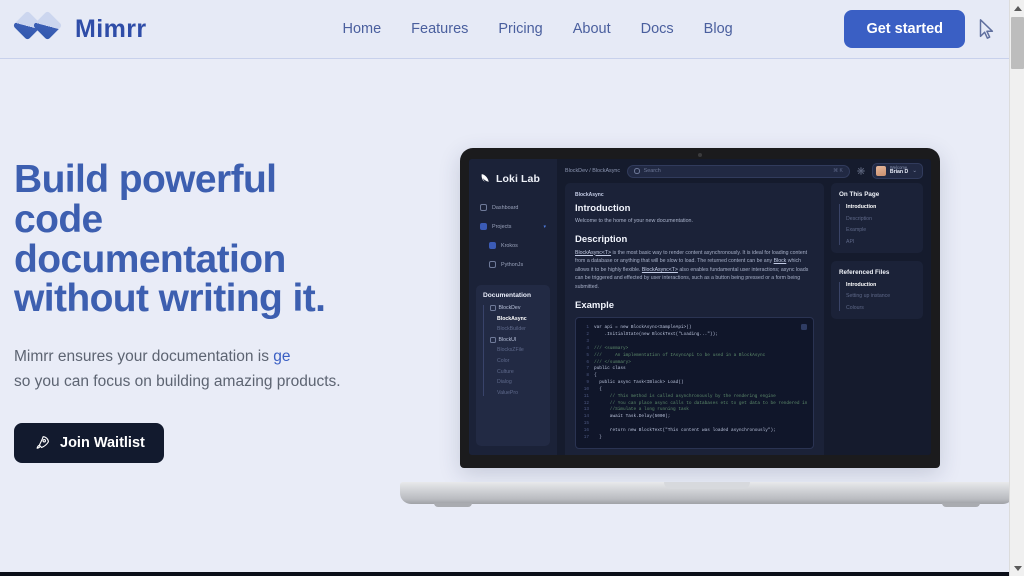  Describe the element at coordinates (587, 348) in the screenshot. I see `code-line-number: 4` at that location.